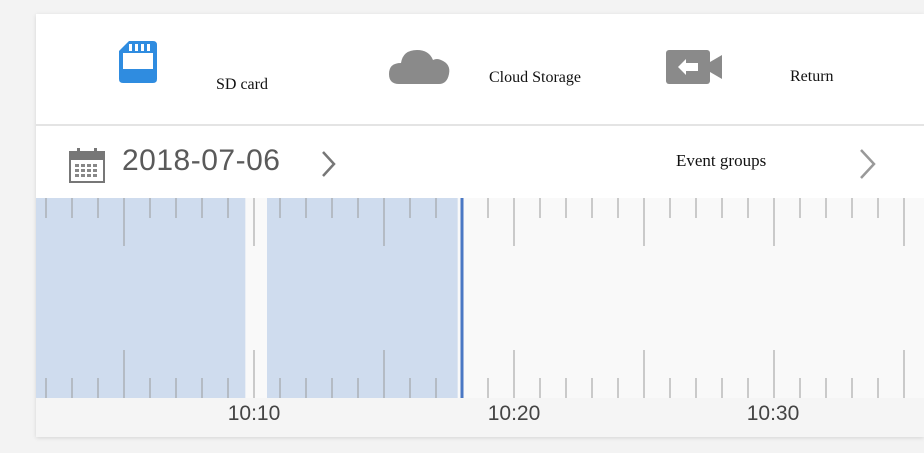 The image size is (924, 453). Describe the element at coordinates (514, 413) in the screenshot. I see `time-label: 10:20` at that location.